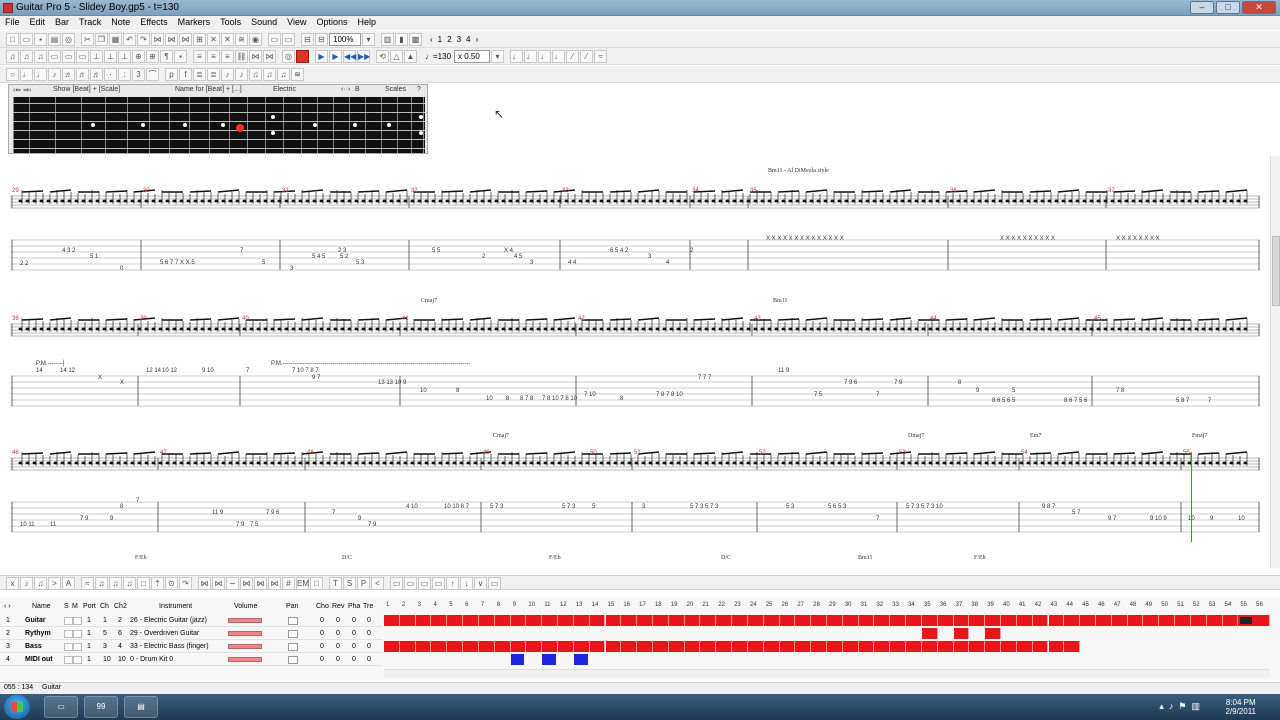 This screenshot has width=1280, height=720. Describe the element at coordinates (171, 583) in the screenshot. I see `effect-tool-icon: ⊙` at that location.